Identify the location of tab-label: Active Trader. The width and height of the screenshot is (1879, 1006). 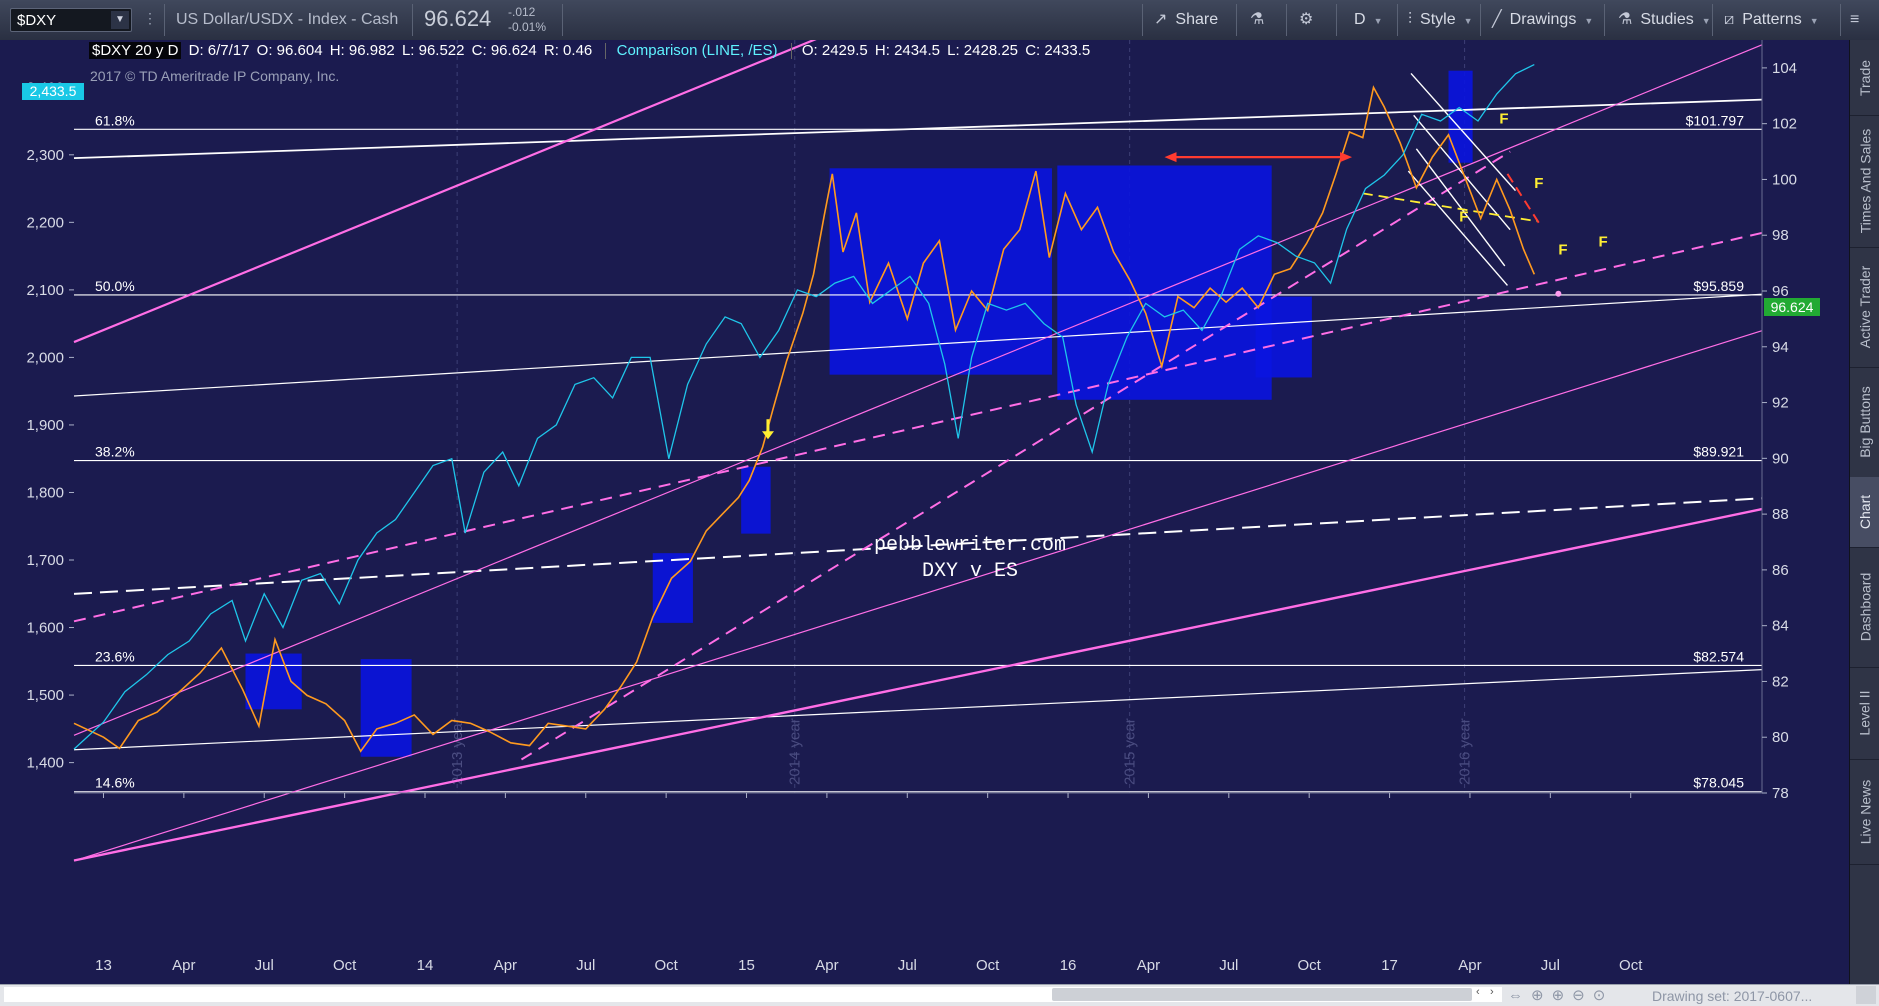
(1865, 307).